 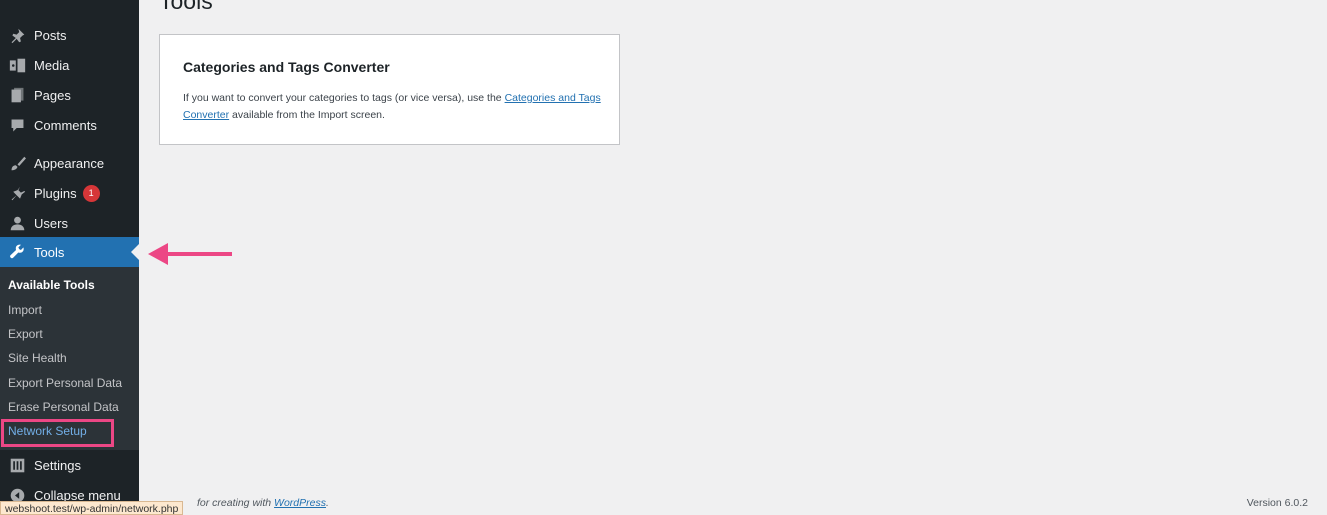 I want to click on sidebar-item-label: Comments, so click(x=65, y=125).